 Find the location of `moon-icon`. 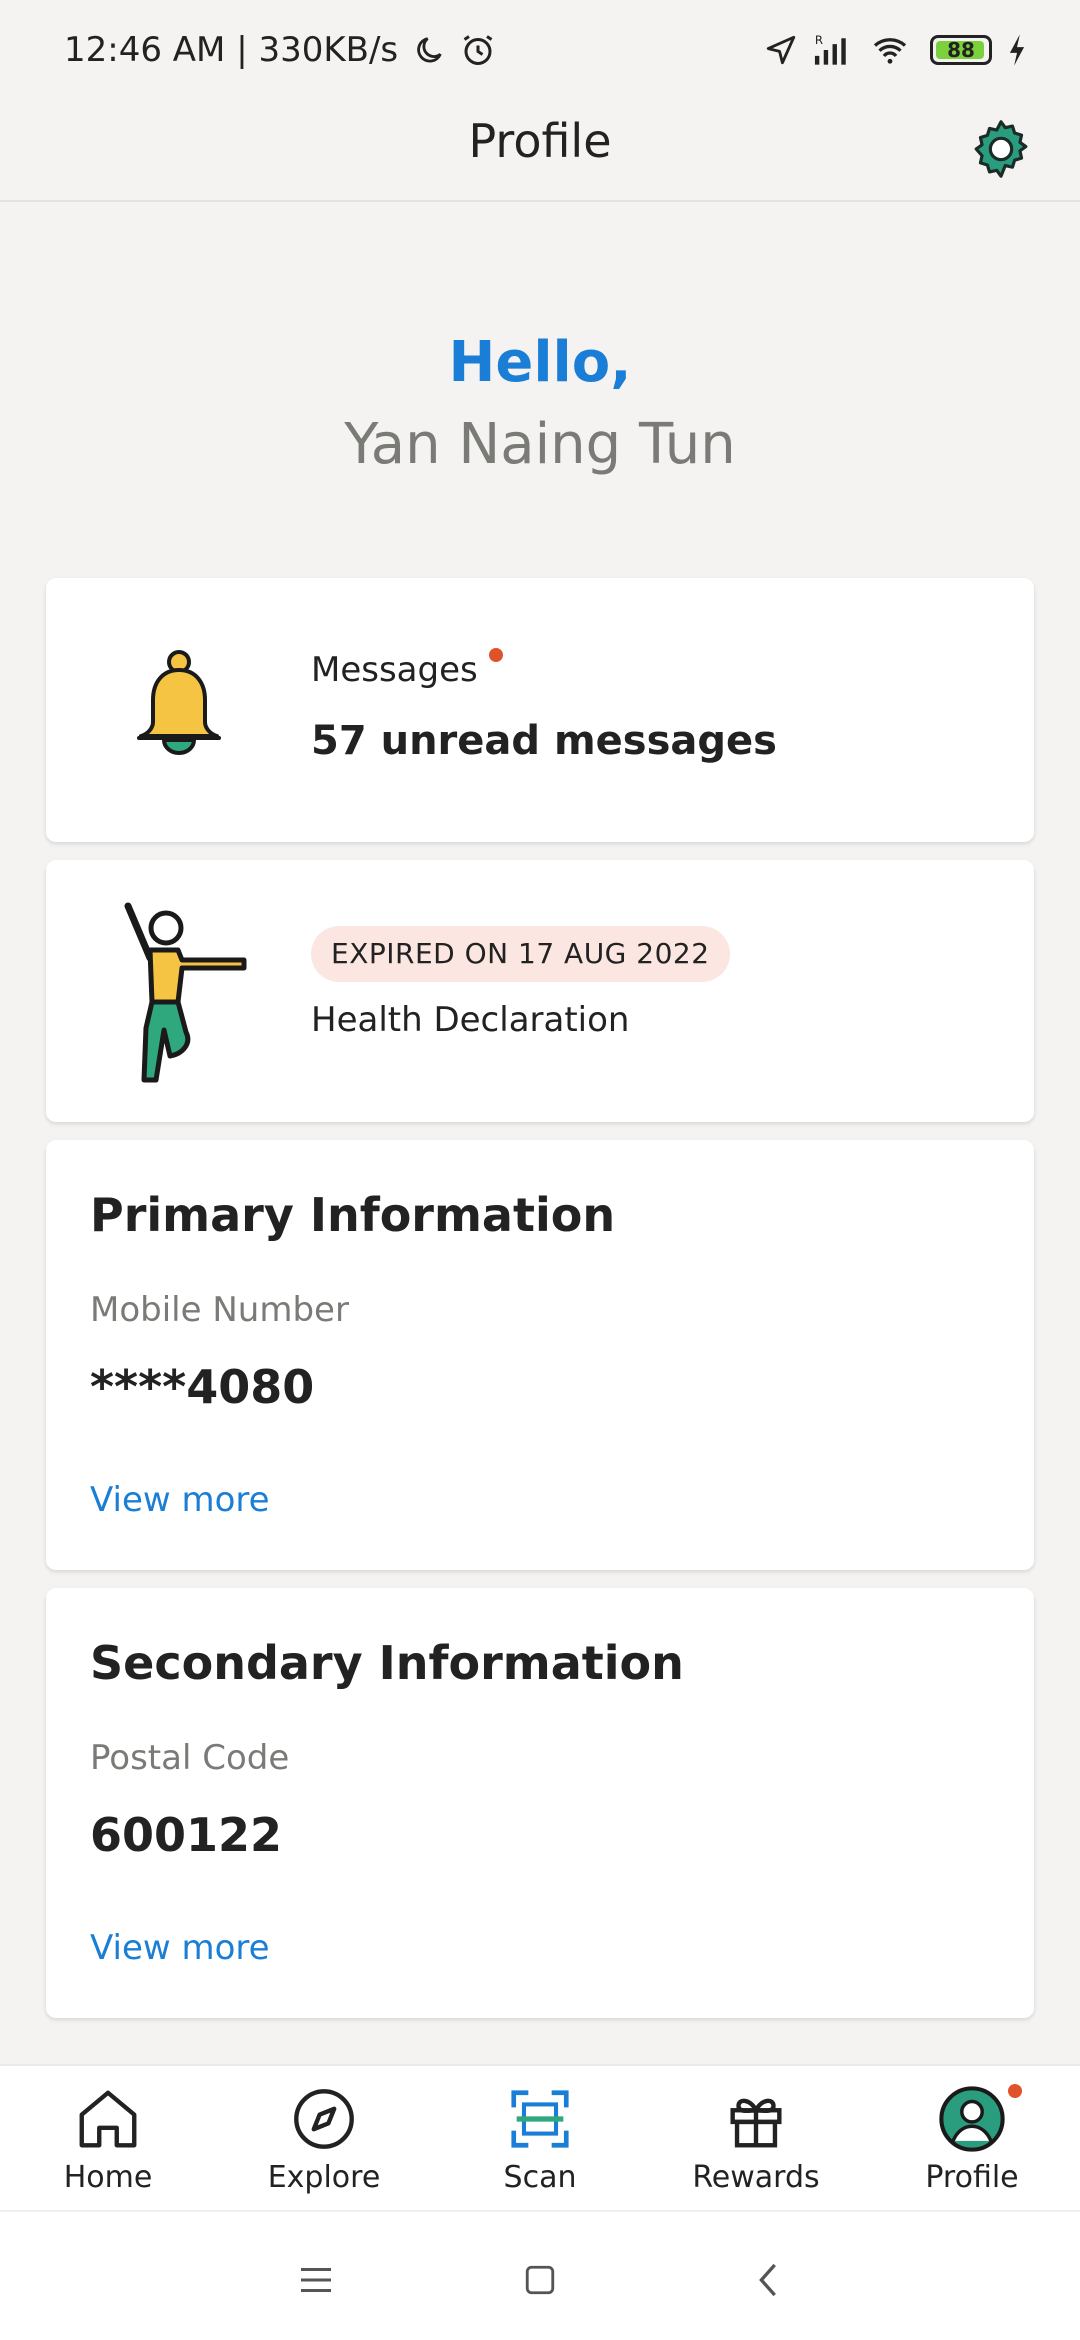

moon-icon is located at coordinates (429, 50).